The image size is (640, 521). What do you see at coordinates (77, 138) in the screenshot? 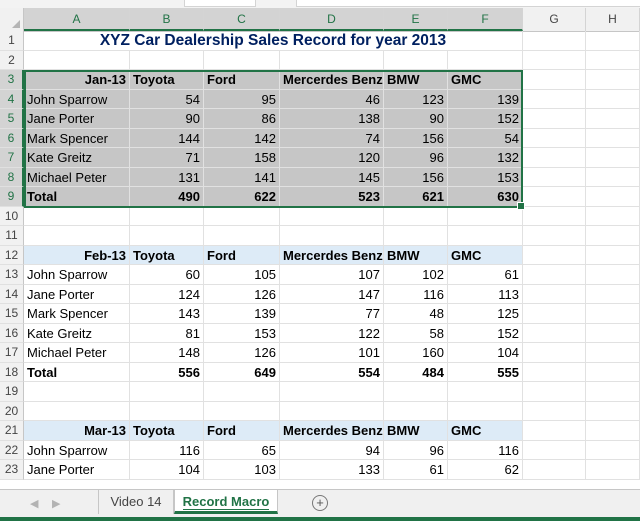
I see `salesperson-name: Mark Spencer` at bounding box center [77, 138].